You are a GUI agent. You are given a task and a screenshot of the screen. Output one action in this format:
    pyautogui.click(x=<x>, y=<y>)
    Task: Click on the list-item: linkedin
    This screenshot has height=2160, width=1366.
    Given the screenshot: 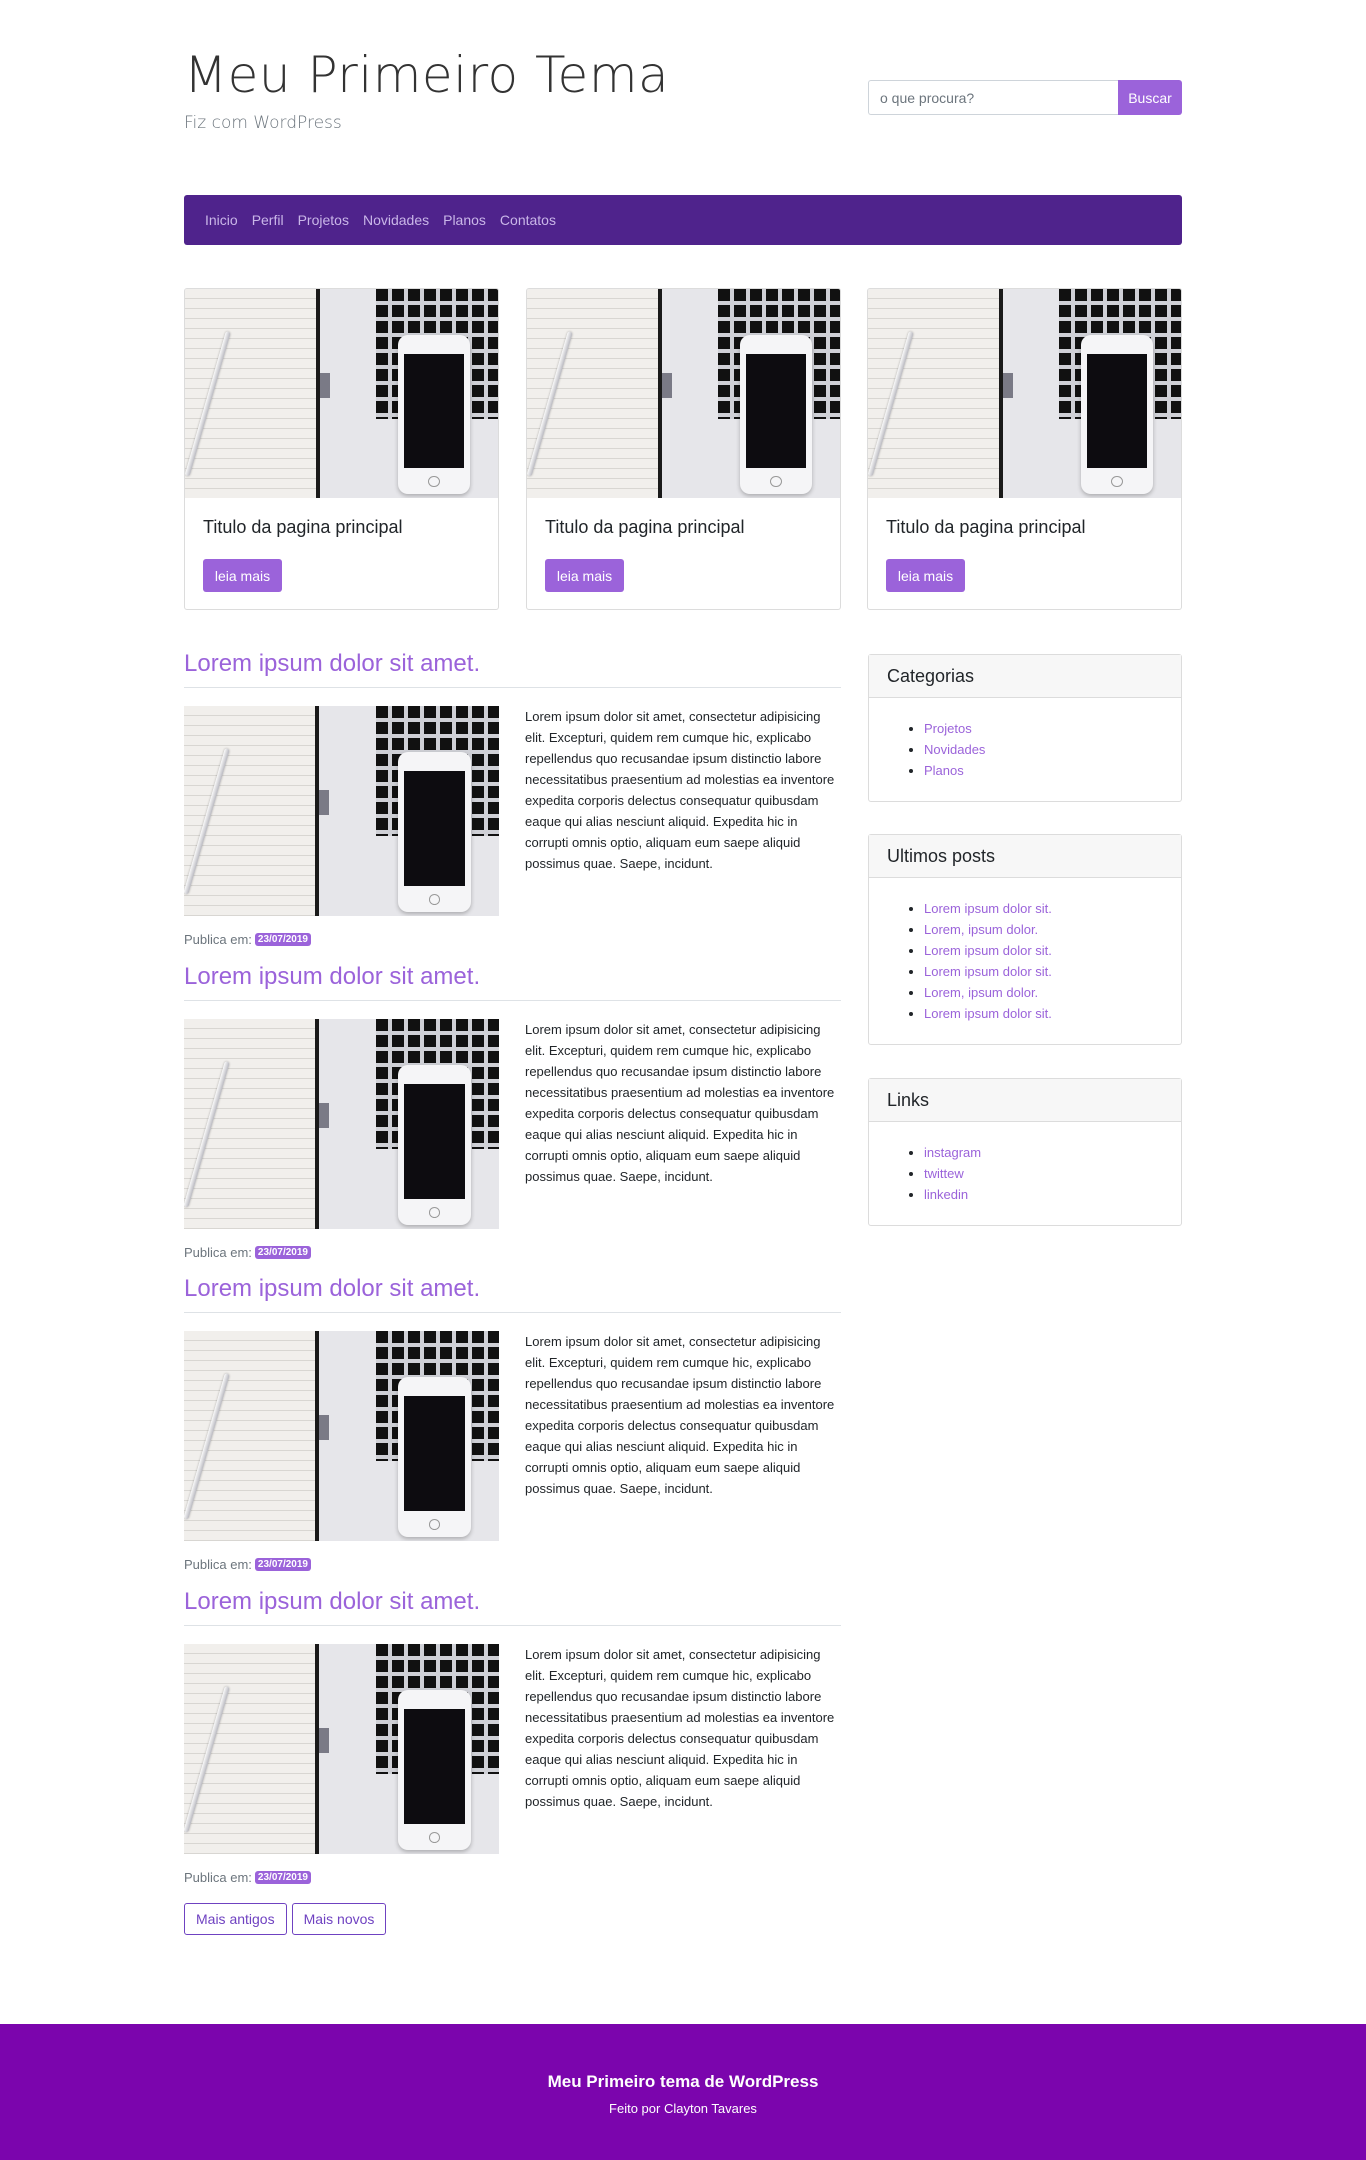 What is the action you would take?
    pyautogui.click(x=1052, y=1194)
    